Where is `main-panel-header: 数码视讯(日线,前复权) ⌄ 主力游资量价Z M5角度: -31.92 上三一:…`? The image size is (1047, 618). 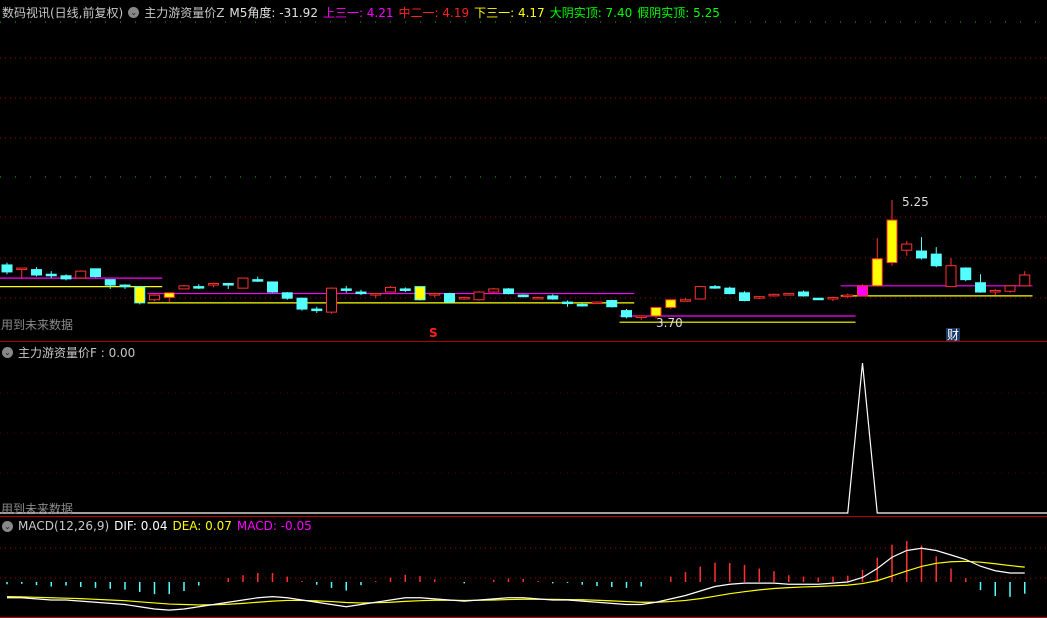 main-panel-header: 数码视讯(日线,前复权) ⌄ 主力游资量价Z M5角度: -31.92 上三一:… is located at coordinates (361, 12).